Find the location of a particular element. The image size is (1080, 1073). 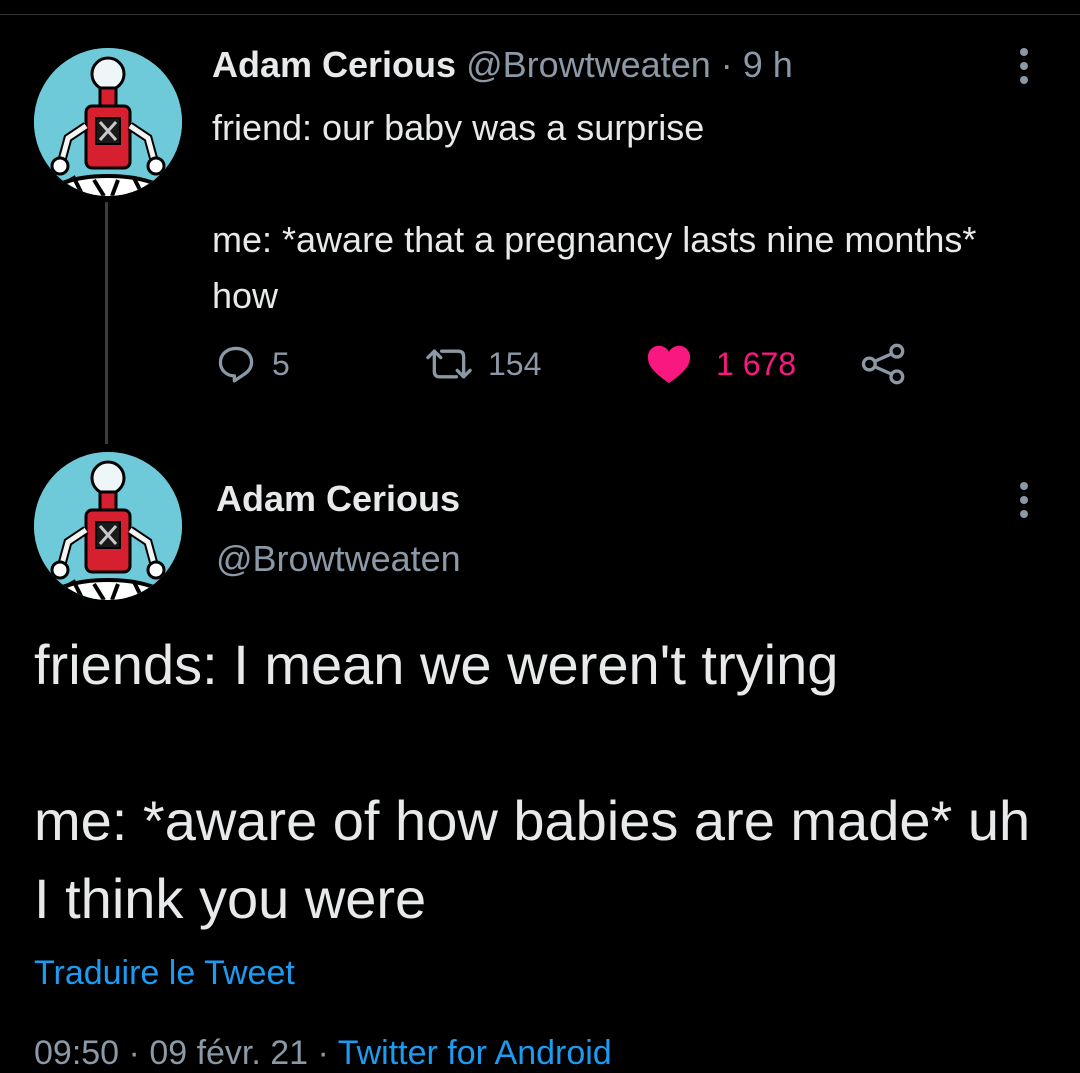

thread-connector-line is located at coordinates (106, 323).